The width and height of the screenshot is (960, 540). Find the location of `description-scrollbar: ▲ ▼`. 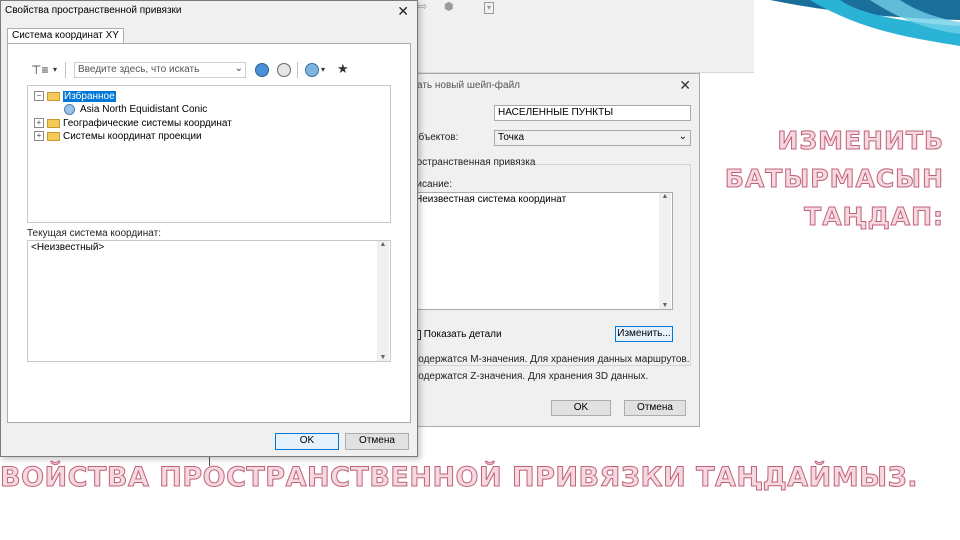

description-scrollbar: ▲ ▼ is located at coordinates (665, 251).